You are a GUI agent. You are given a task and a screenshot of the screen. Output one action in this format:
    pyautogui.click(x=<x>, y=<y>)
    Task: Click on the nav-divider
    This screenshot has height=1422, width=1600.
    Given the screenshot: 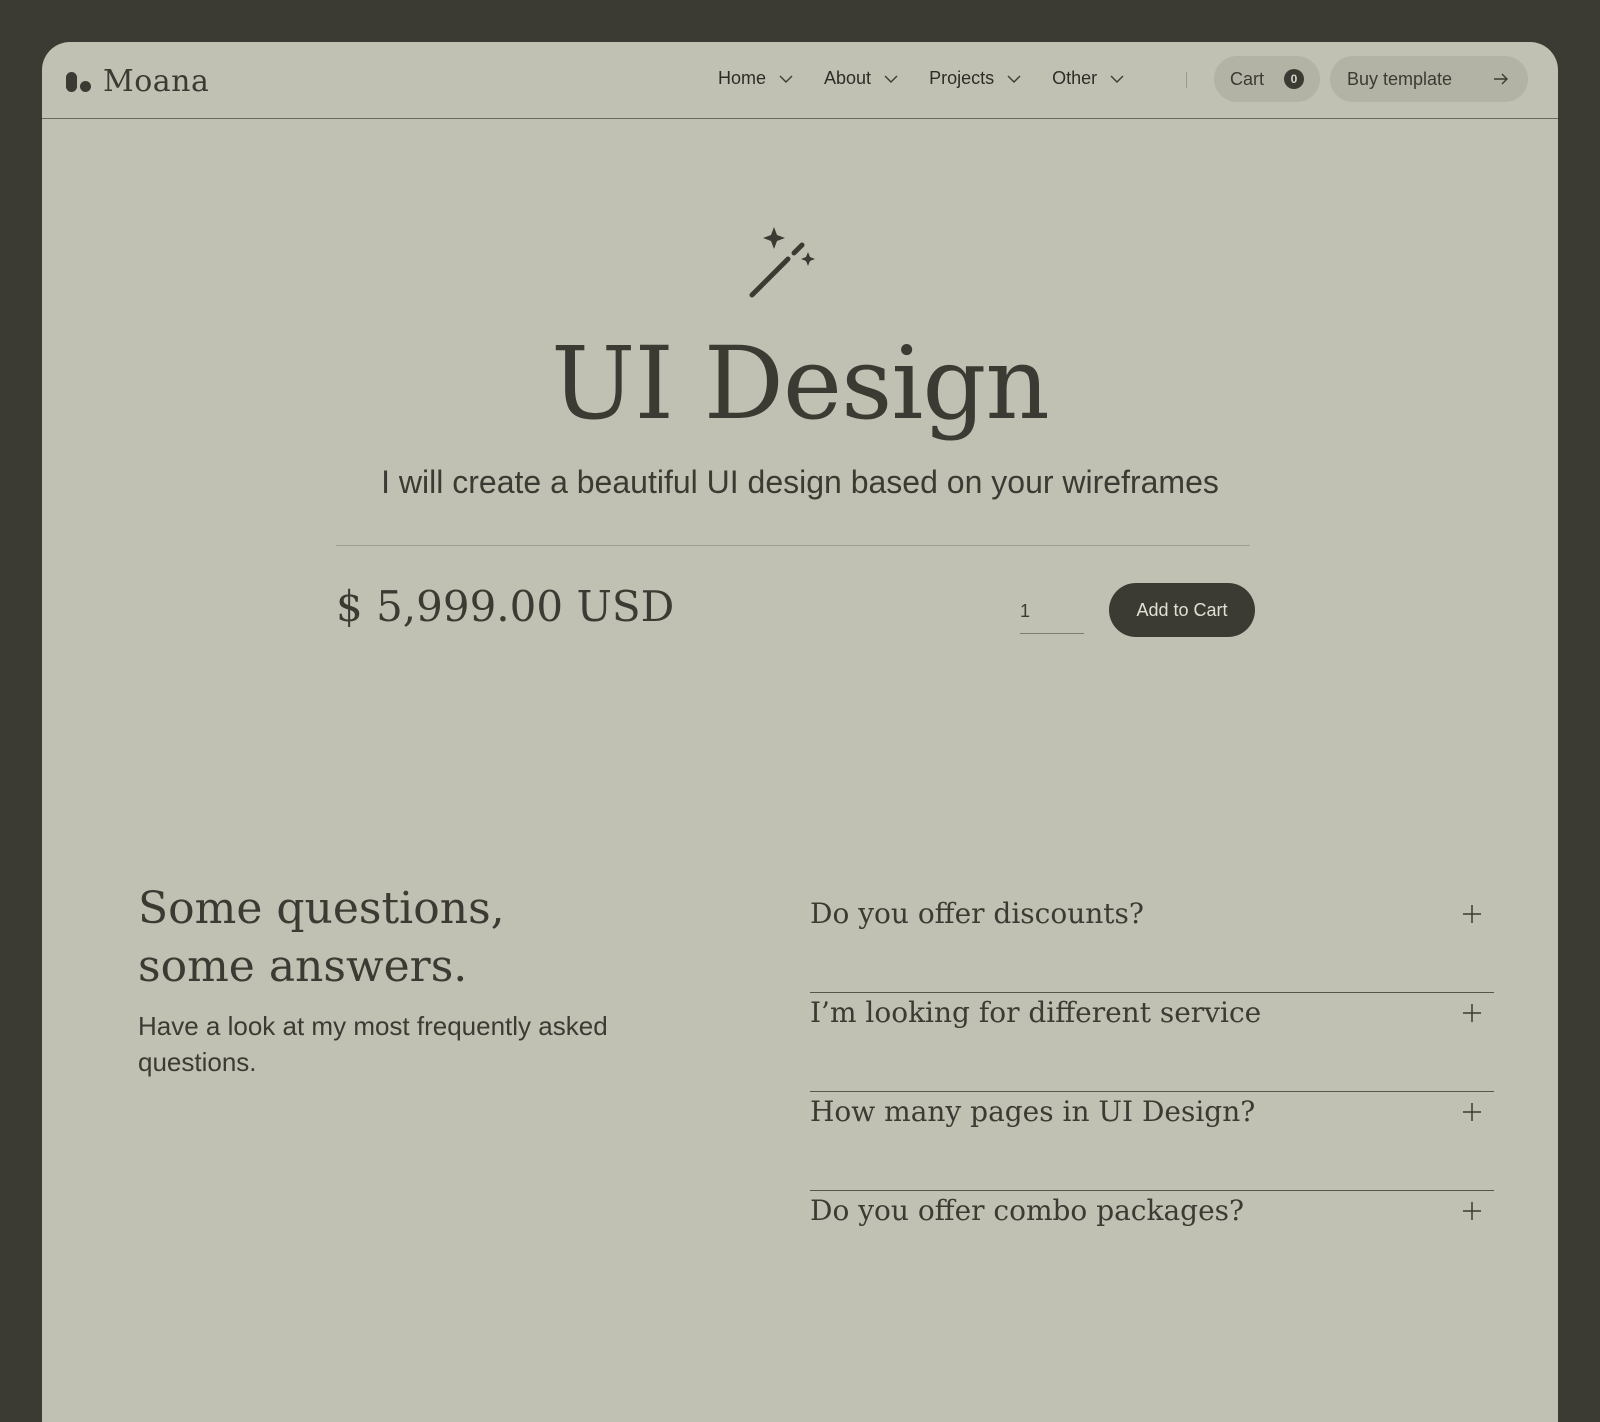 What is the action you would take?
    pyautogui.click(x=1186, y=80)
    